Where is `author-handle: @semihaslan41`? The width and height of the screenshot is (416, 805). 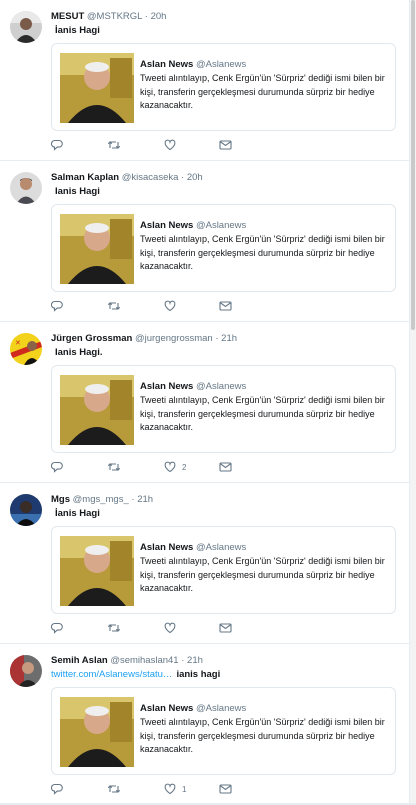 author-handle: @semihaslan41 is located at coordinates (144, 660).